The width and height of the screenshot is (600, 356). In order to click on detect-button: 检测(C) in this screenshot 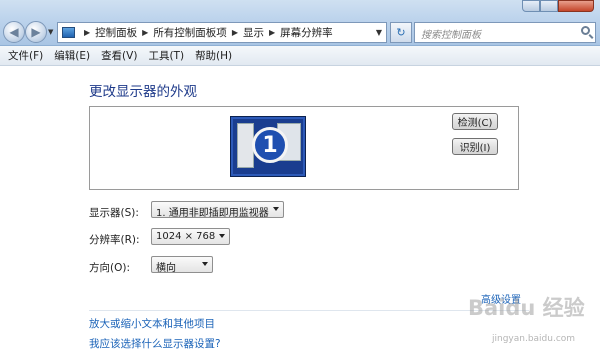, I will do `click(475, 121)`.